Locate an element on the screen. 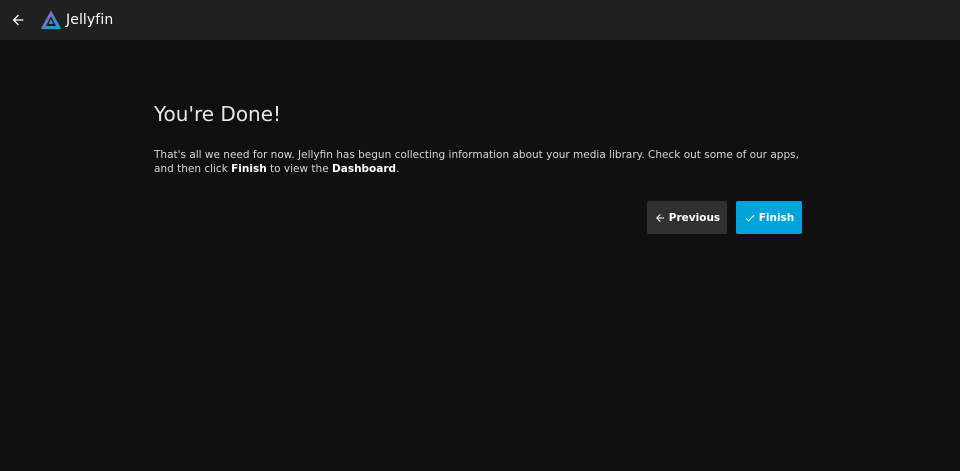 This screenshot has width=960, height=471. back-button is located at coordinates (18, 20).